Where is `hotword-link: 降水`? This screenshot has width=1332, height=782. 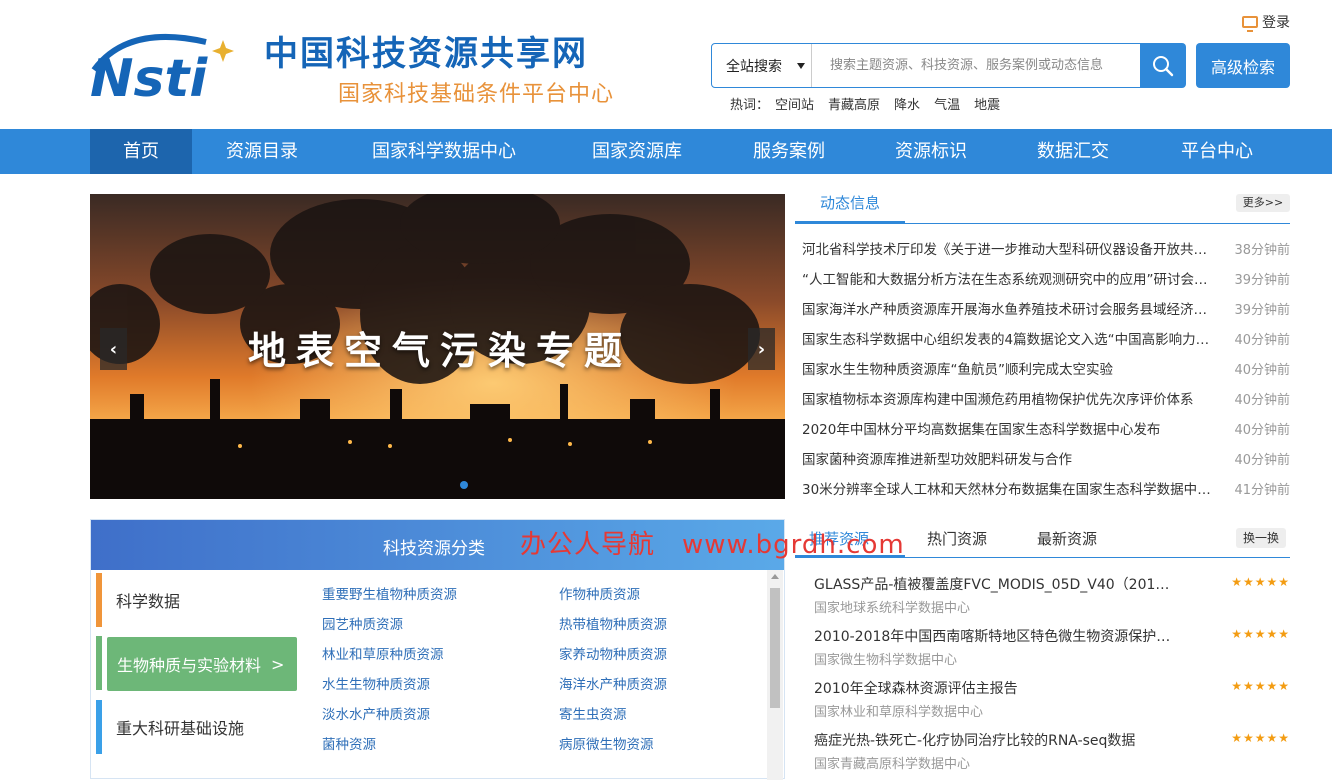 hotword-link: 降水 is located at coordinates (907, 103).